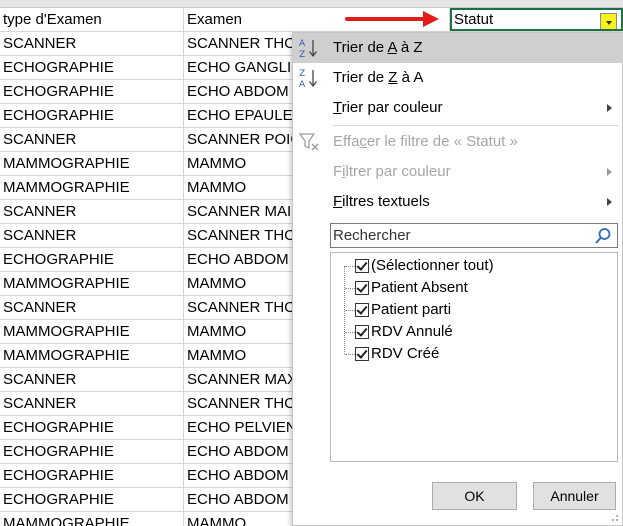  I want to click on text-filters-text: iltres textuels, so click(386, 201).